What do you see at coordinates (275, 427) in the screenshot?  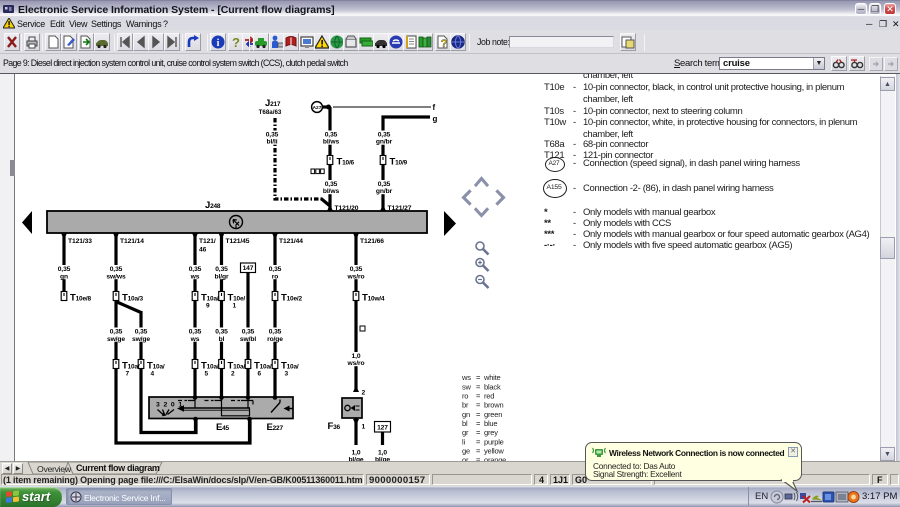 I see `svg-text: E227` at bounding box center [275, 427].